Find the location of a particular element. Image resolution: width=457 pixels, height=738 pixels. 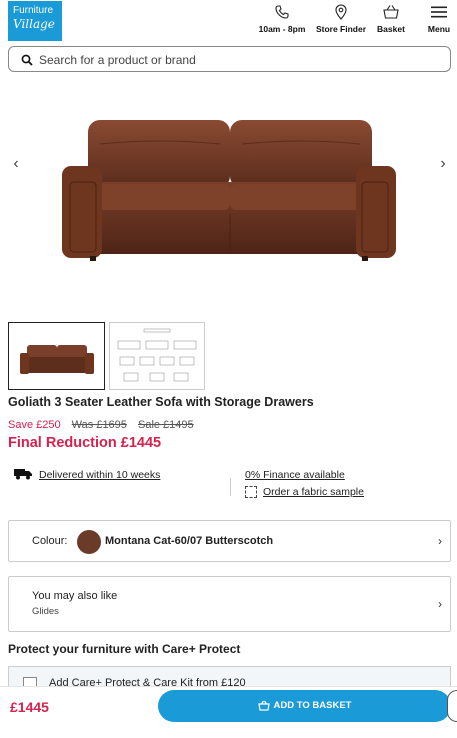

thumbnail-dimensions-diagram is located at coordinates (157, 356).